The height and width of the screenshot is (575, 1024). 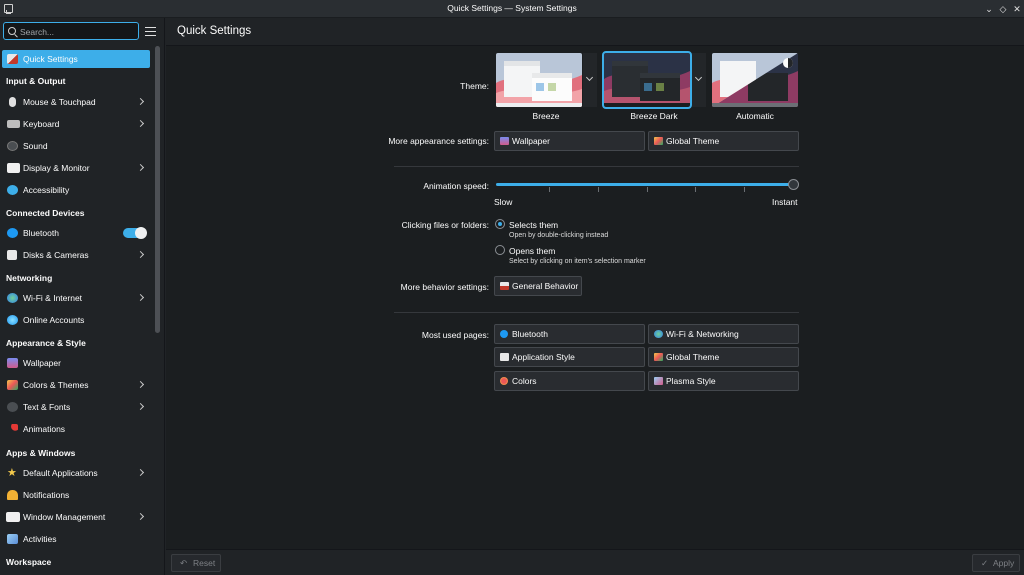 I want to click on most-used-wifi-label: Wi-Fi & Networking, so click(x=702, y=334).